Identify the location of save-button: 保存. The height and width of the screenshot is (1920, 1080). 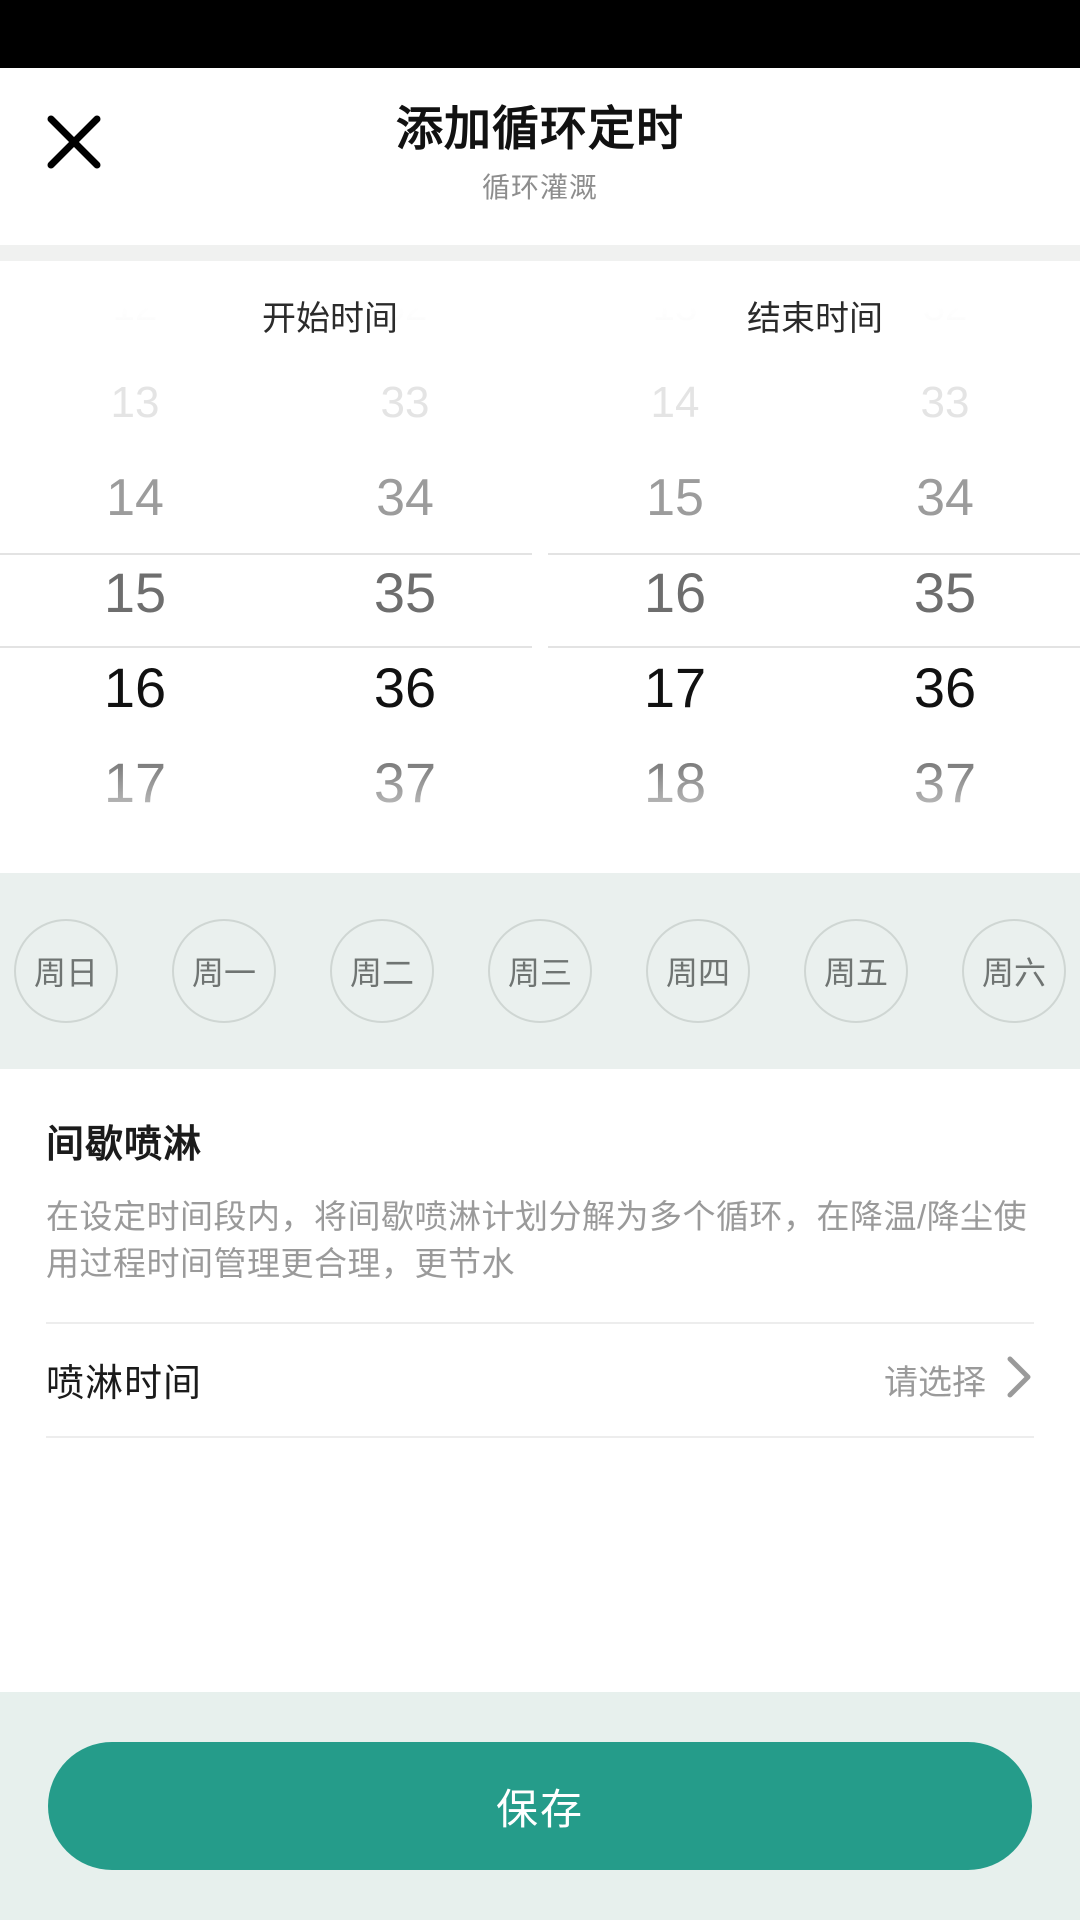
(540, 1806).